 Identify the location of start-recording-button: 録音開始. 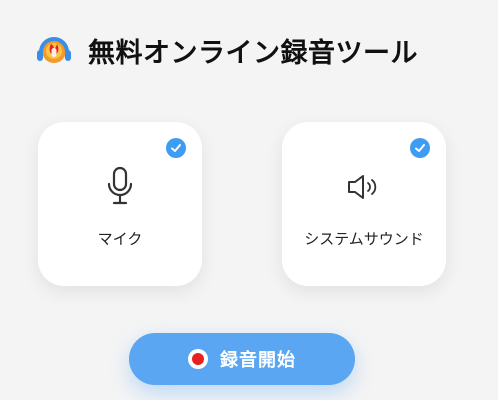
(242, 359).